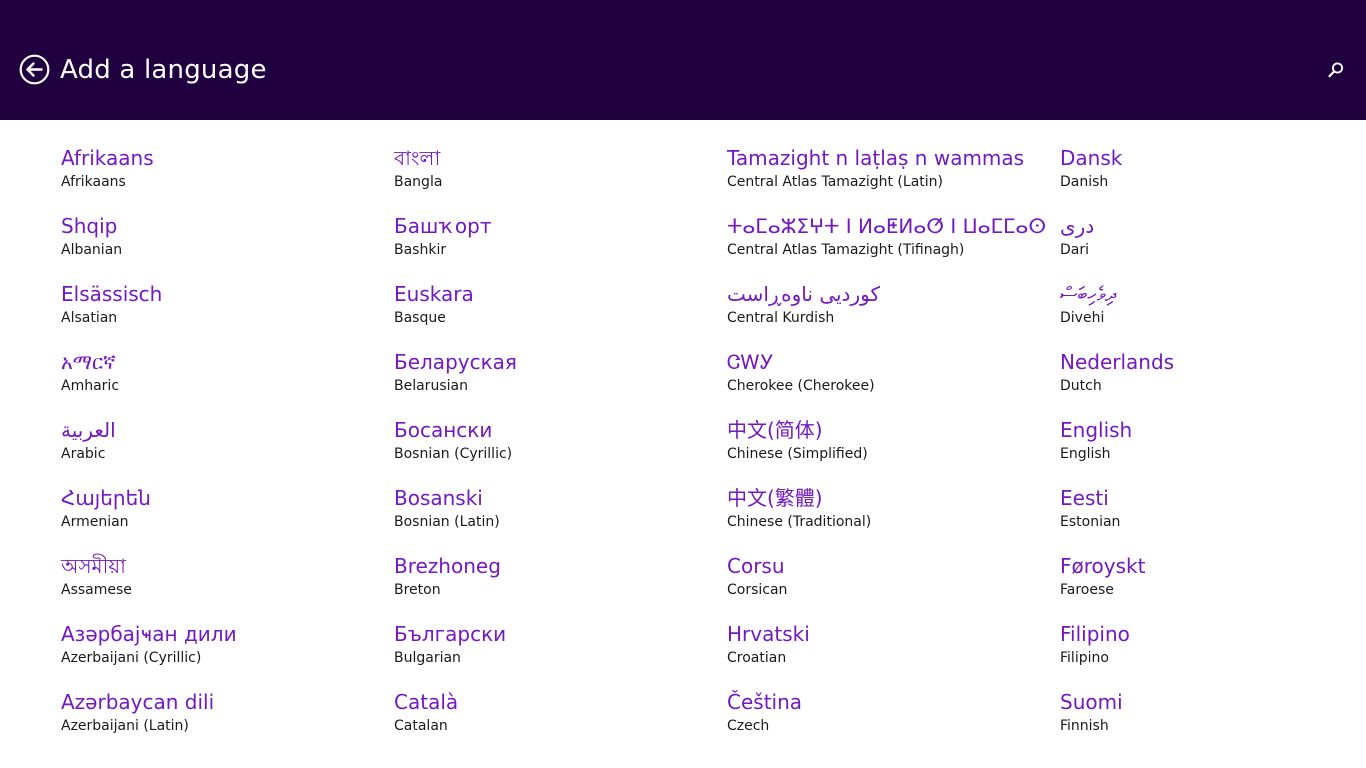 The image size is (1366, 768). What do you see at coordinates (163, 70) in the screenshot?
I see `page-title: Add a language` at bounding box center [163, 70].